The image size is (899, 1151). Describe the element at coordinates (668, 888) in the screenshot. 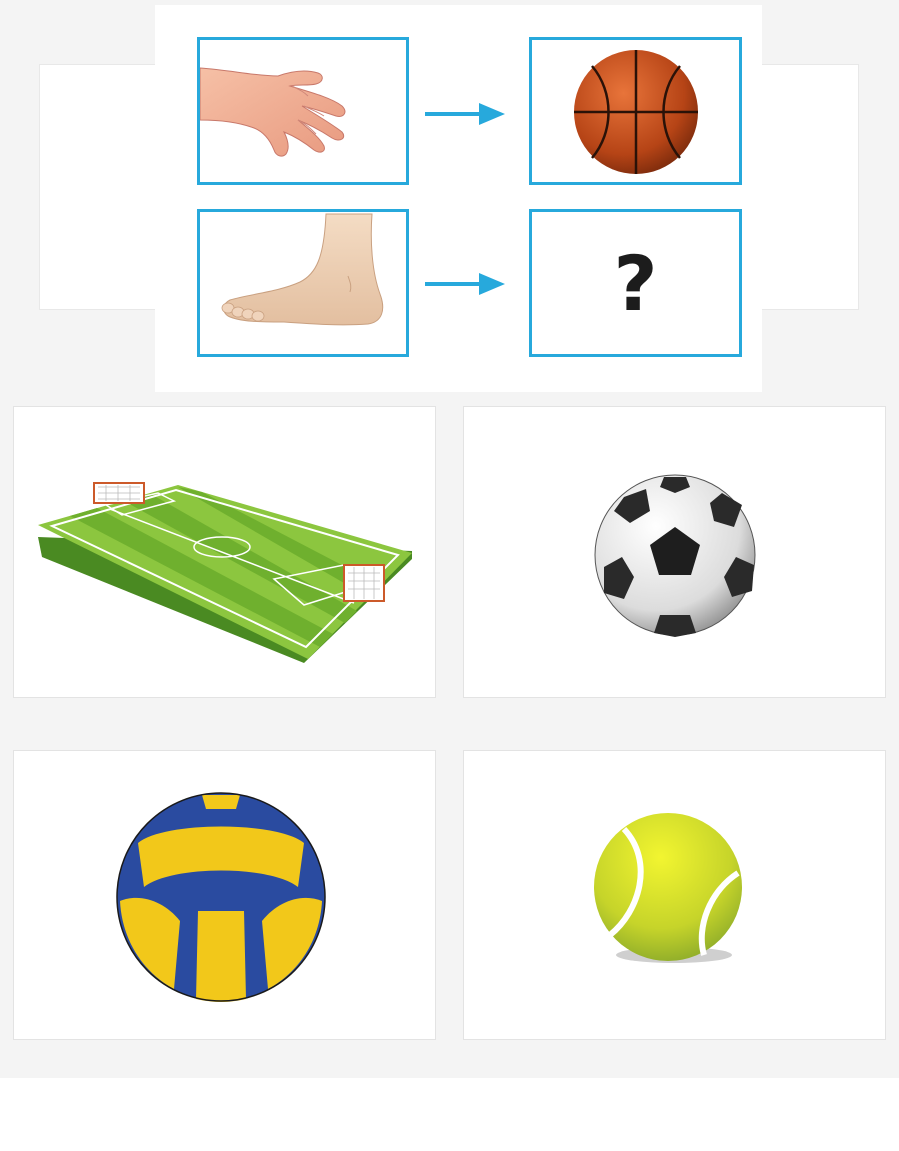

I see `tennis-ball-icon` at that location.